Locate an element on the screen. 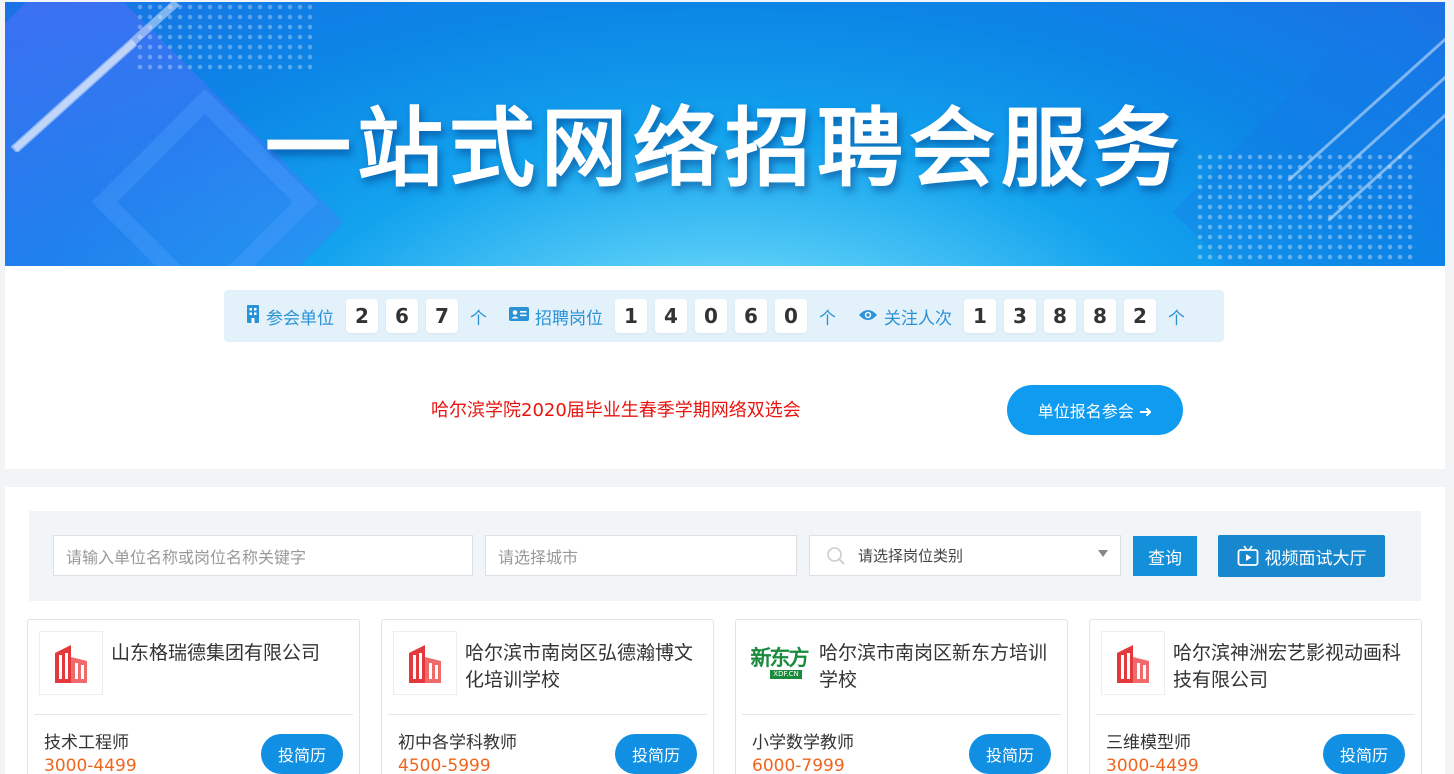  video-interview-button: 视频面试大厅 is located at coordinates (1301, 556).